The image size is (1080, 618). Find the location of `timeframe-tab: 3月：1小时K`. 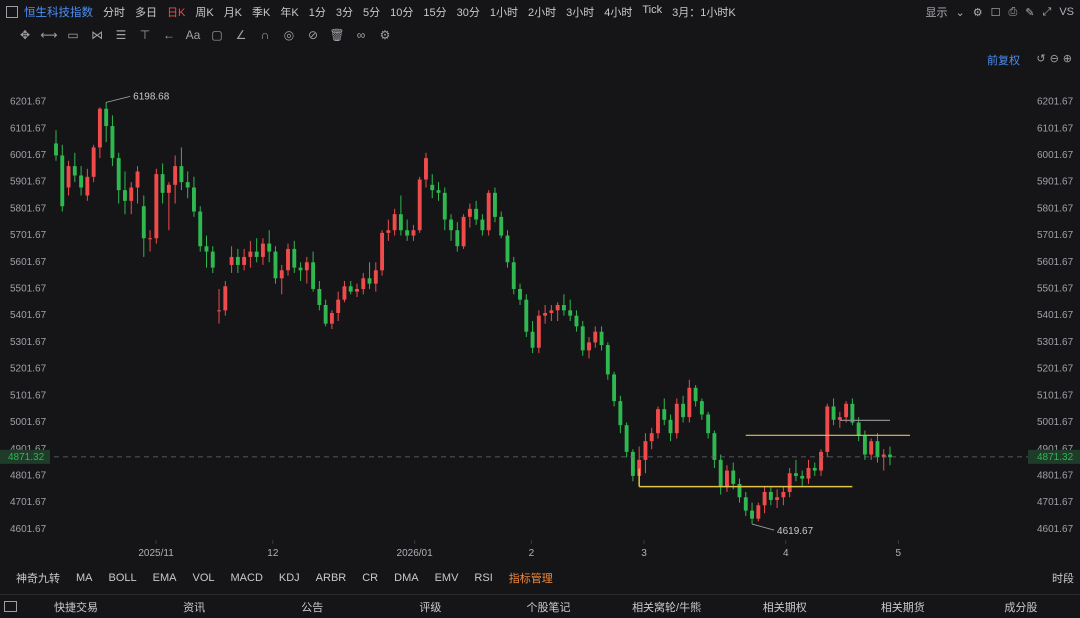

timeframe-tab: 3月：1小时K is located at coordinates (704, 12).